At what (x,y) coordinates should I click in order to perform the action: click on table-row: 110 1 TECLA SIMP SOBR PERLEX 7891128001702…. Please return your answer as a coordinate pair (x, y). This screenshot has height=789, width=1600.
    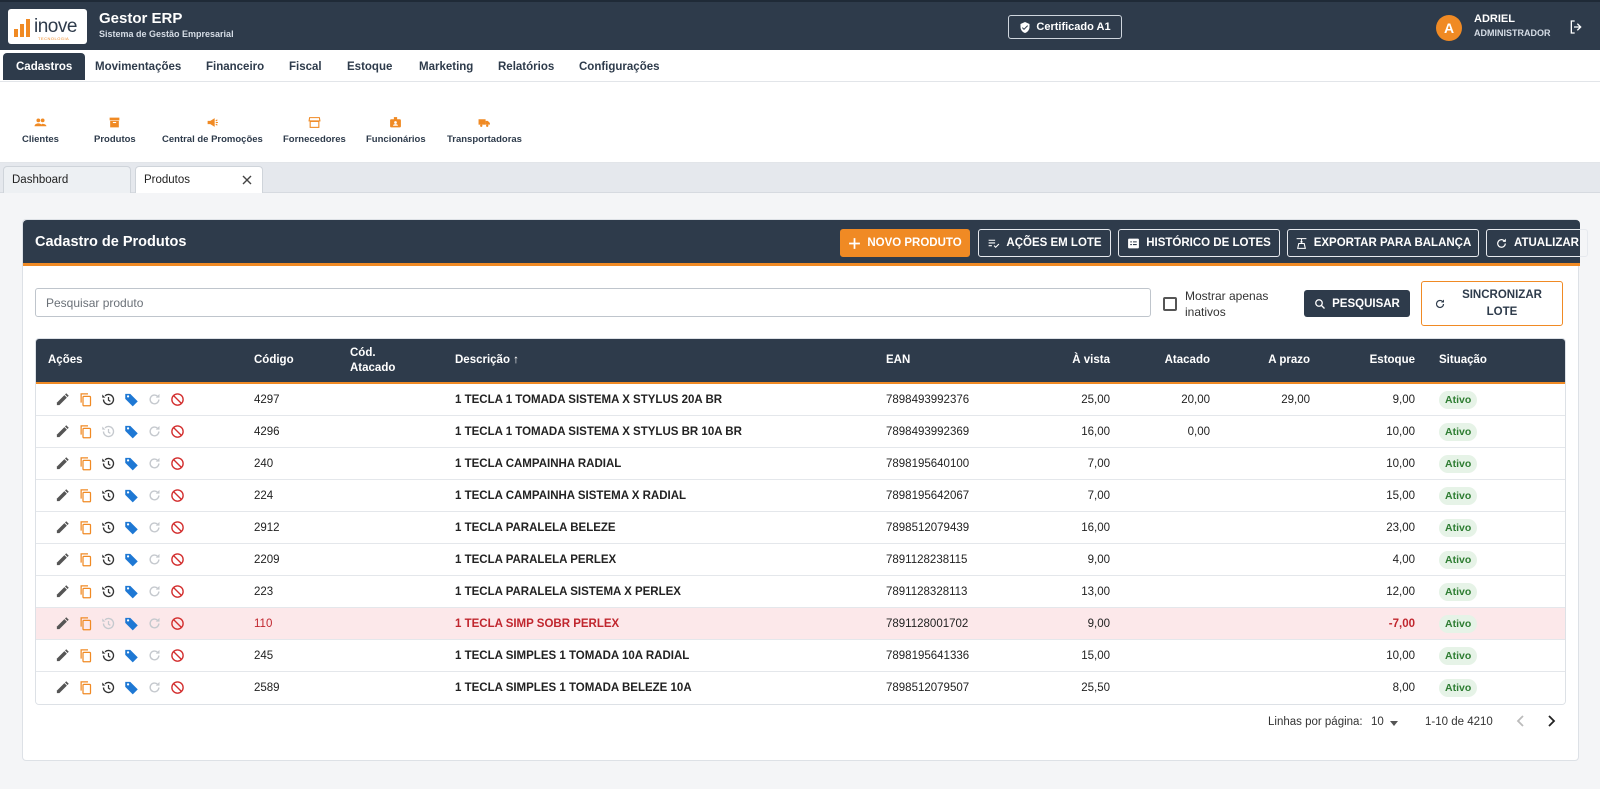
    Looking at the image, I should click on (800, 624).